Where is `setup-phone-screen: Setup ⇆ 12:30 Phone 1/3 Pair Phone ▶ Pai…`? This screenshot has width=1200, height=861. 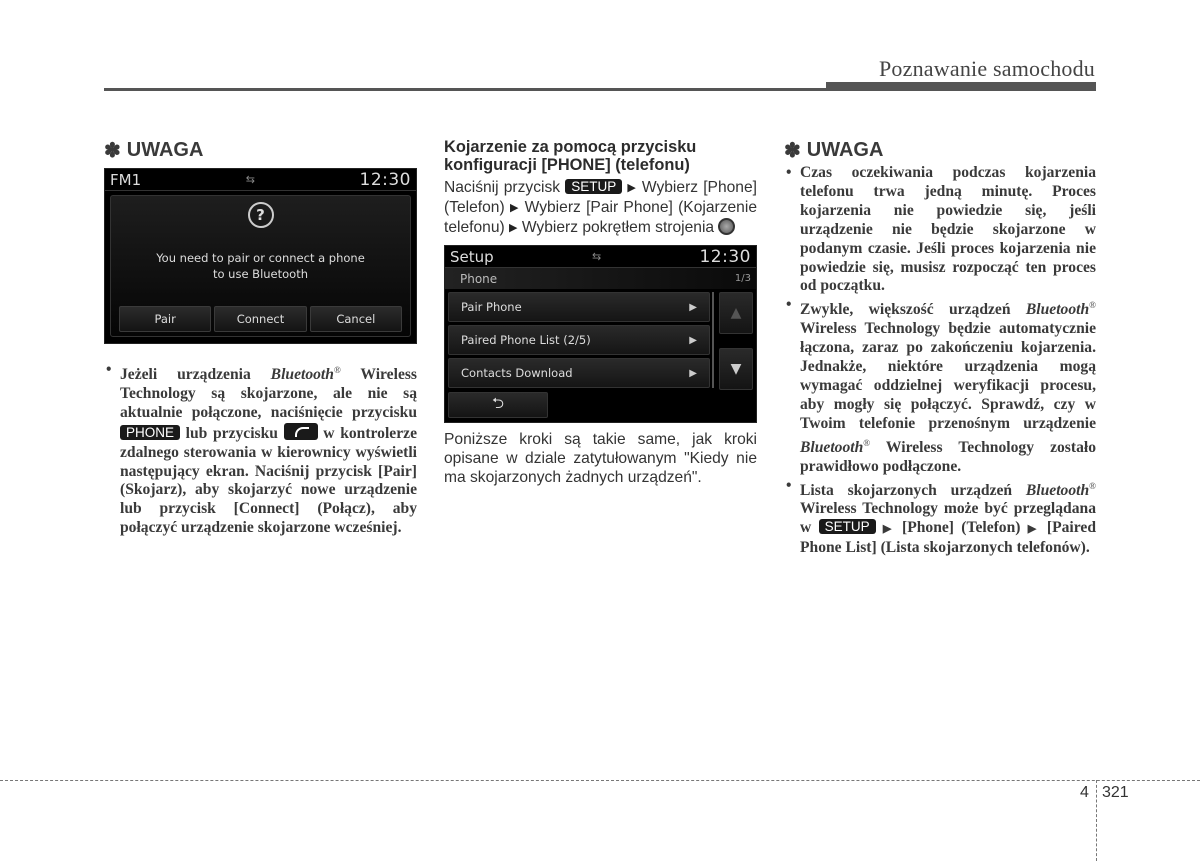 setup-phone-screen: Setup ⇆ 12:30 Phone 1/3 Pair Phone ▶ Pai… is located at coordinates (600, 334).